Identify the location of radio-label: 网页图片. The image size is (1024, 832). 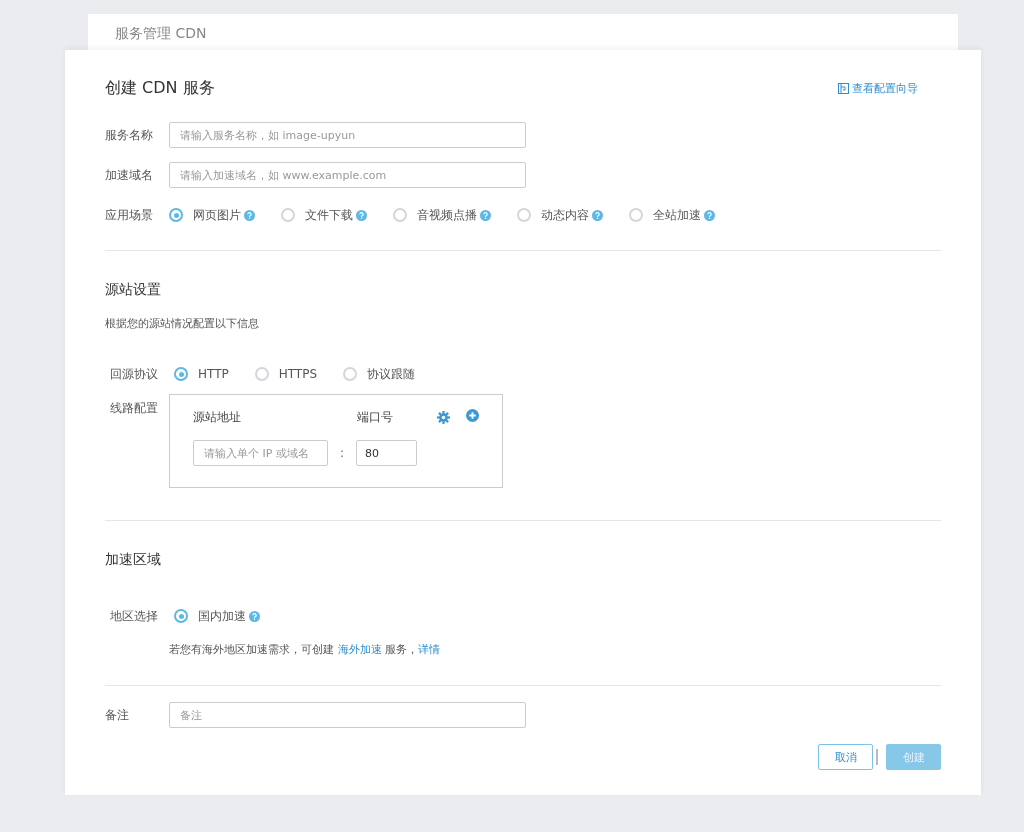
(217, 215).